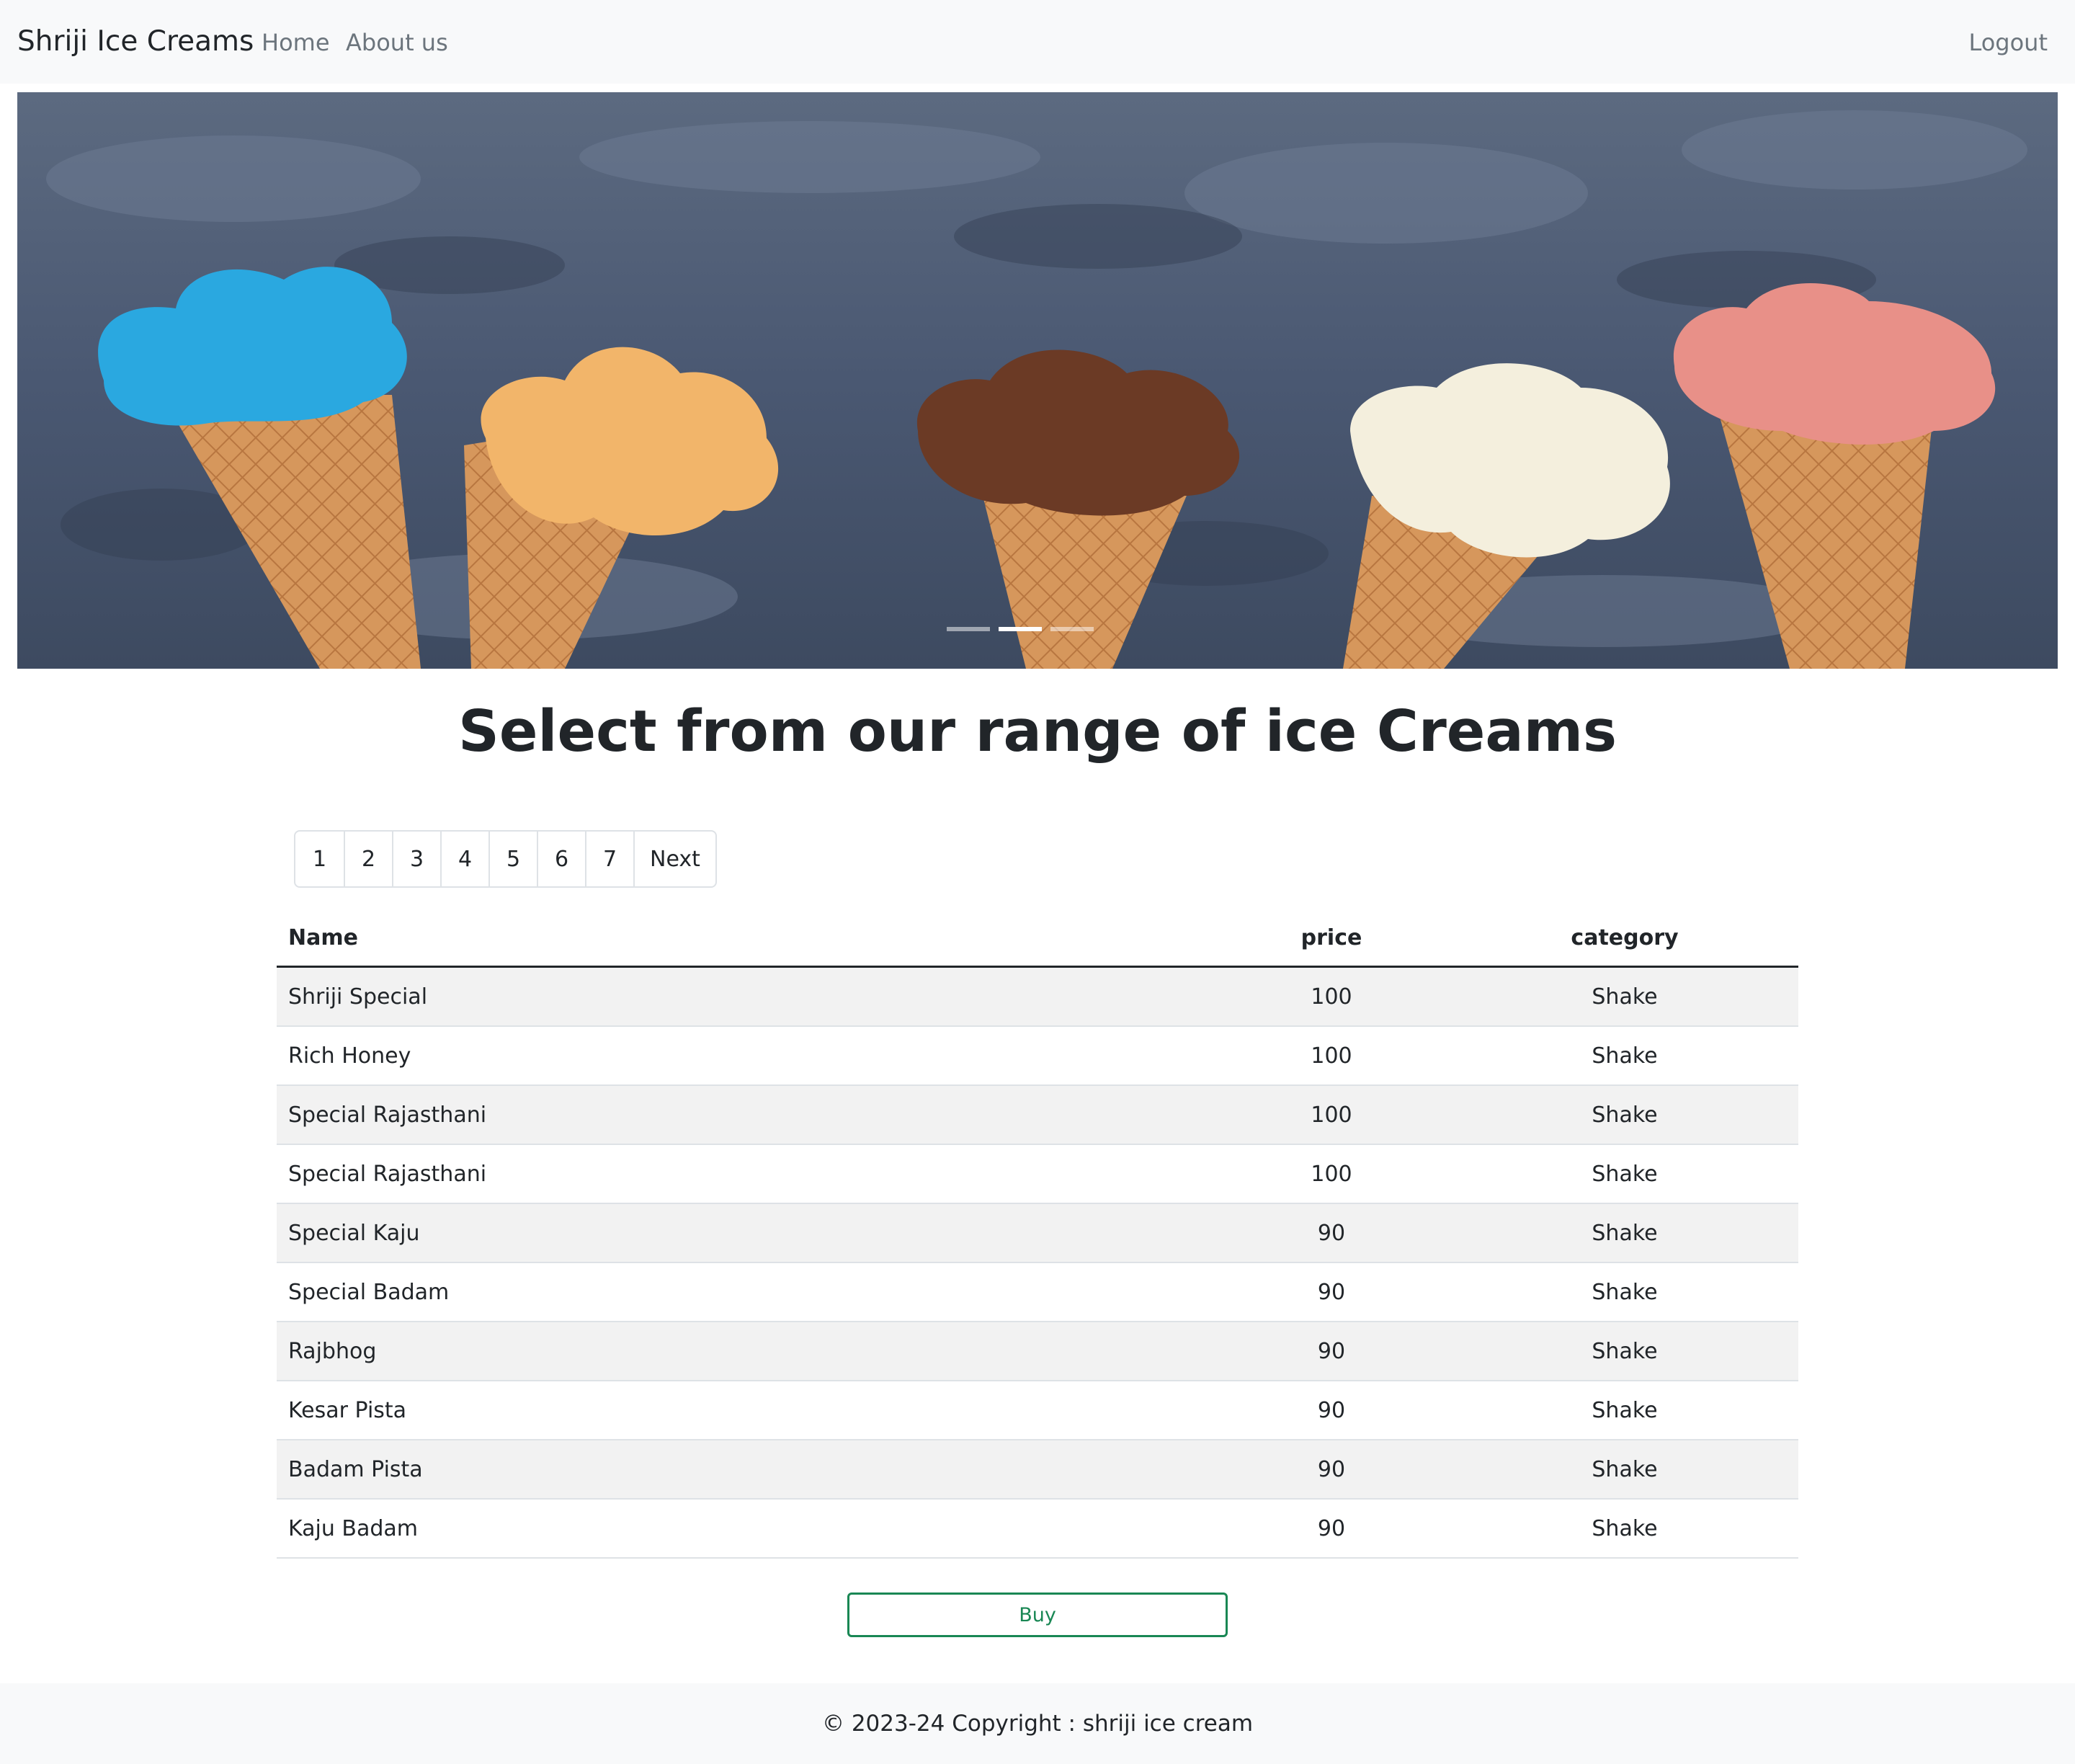 This screenshot has height=1764, width=2075. What do you see at coordinates (397, 42) in the screenshot?
I see `nav-link-about-us: About us` at bounding box center [397, 42].